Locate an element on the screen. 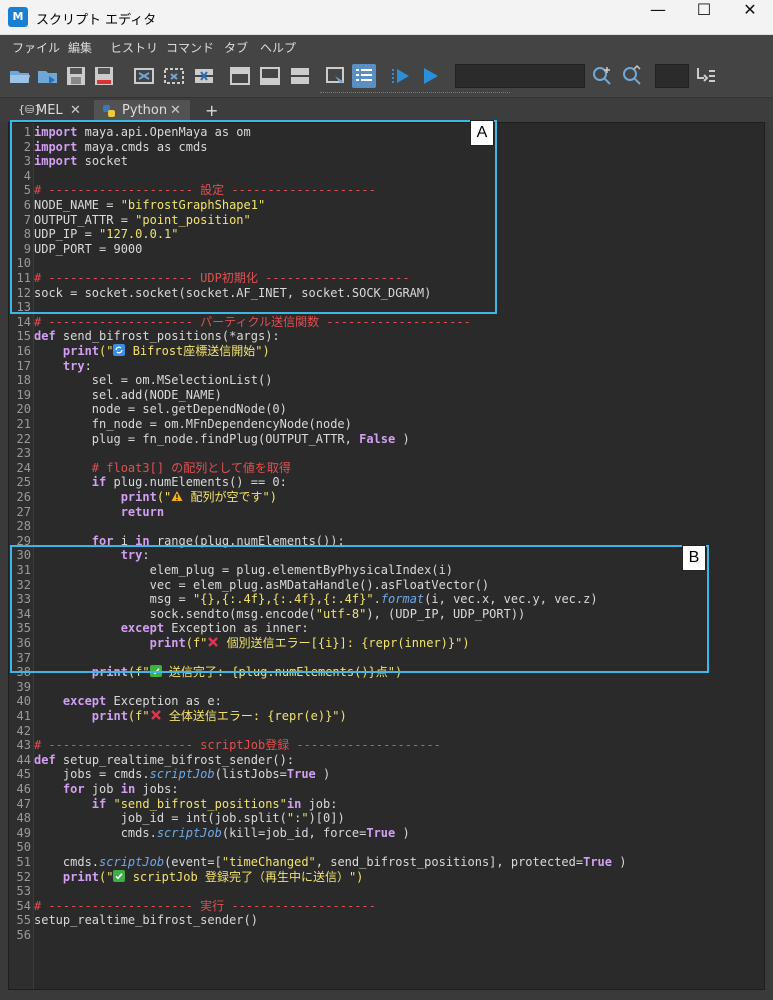 The image size is (773, 1000). menu-history: ヒストリ is located at coordinates (134, 47).